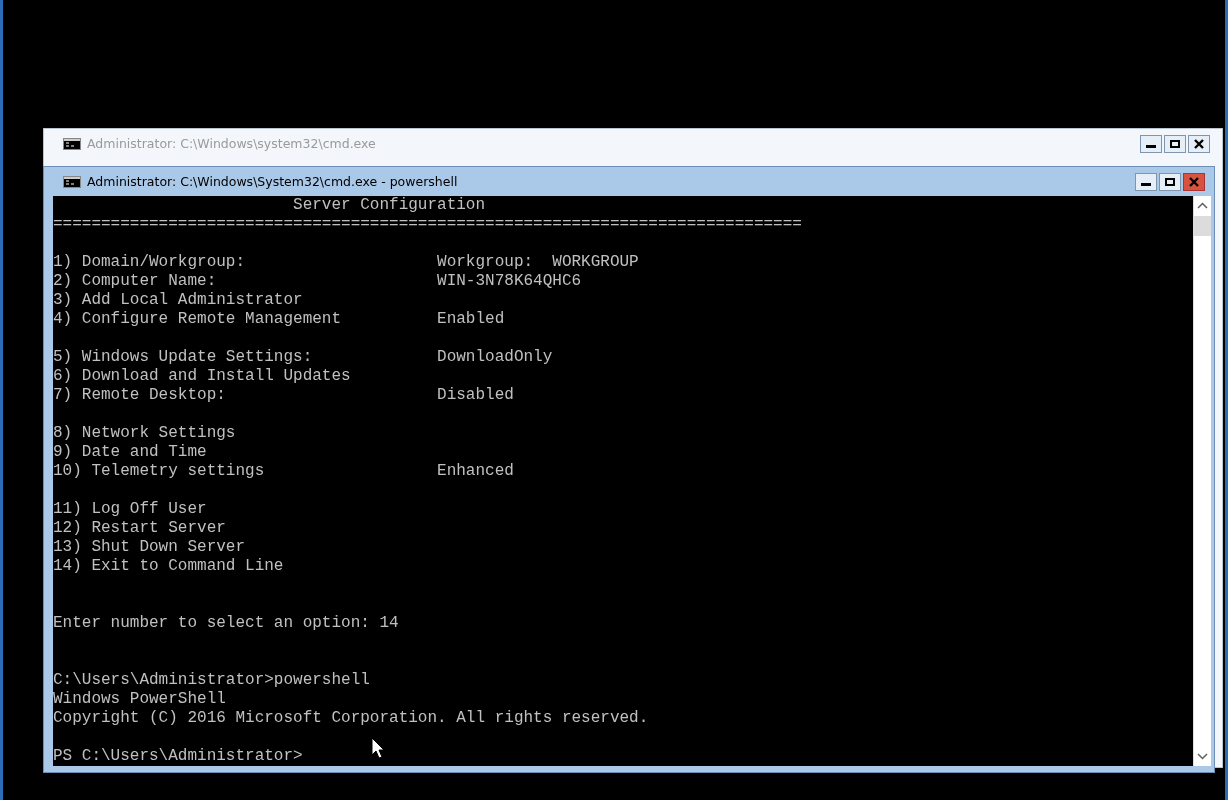 The width and height of the screenshot is (1228, 800). What do you see at coordinates (202, 376) in the screenshot?
I see `menu-option: 6) Download and Install Updates` at bounding box center [202, 376].